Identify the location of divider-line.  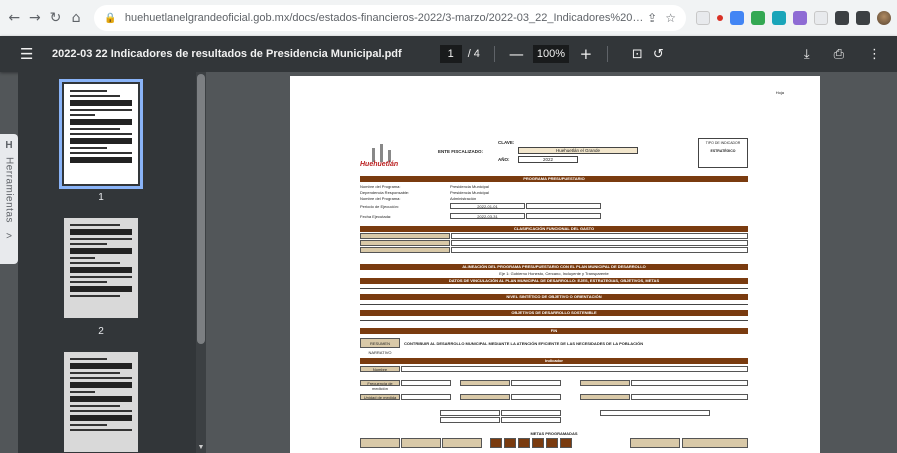
(554, 320).